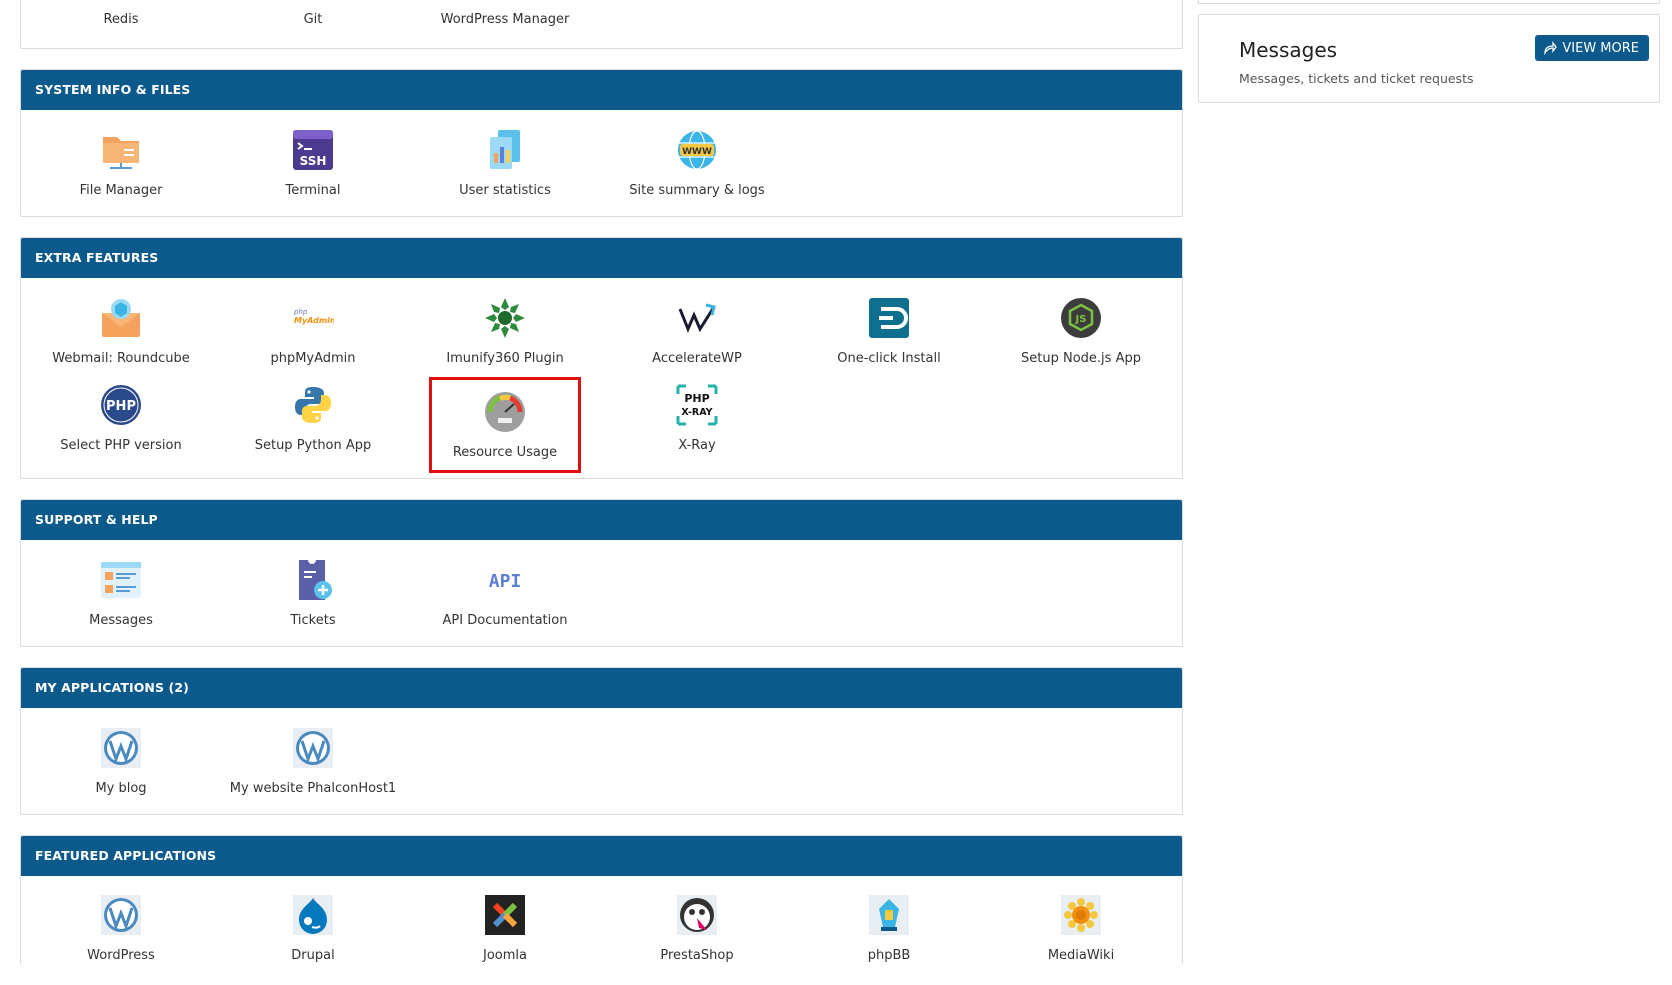 This screenshot has height=985, width=1672. What do you see at coordinates (697, 445) in the screenshot?
I see `tool-label: X-Ray` at bounding box center [697, 445].